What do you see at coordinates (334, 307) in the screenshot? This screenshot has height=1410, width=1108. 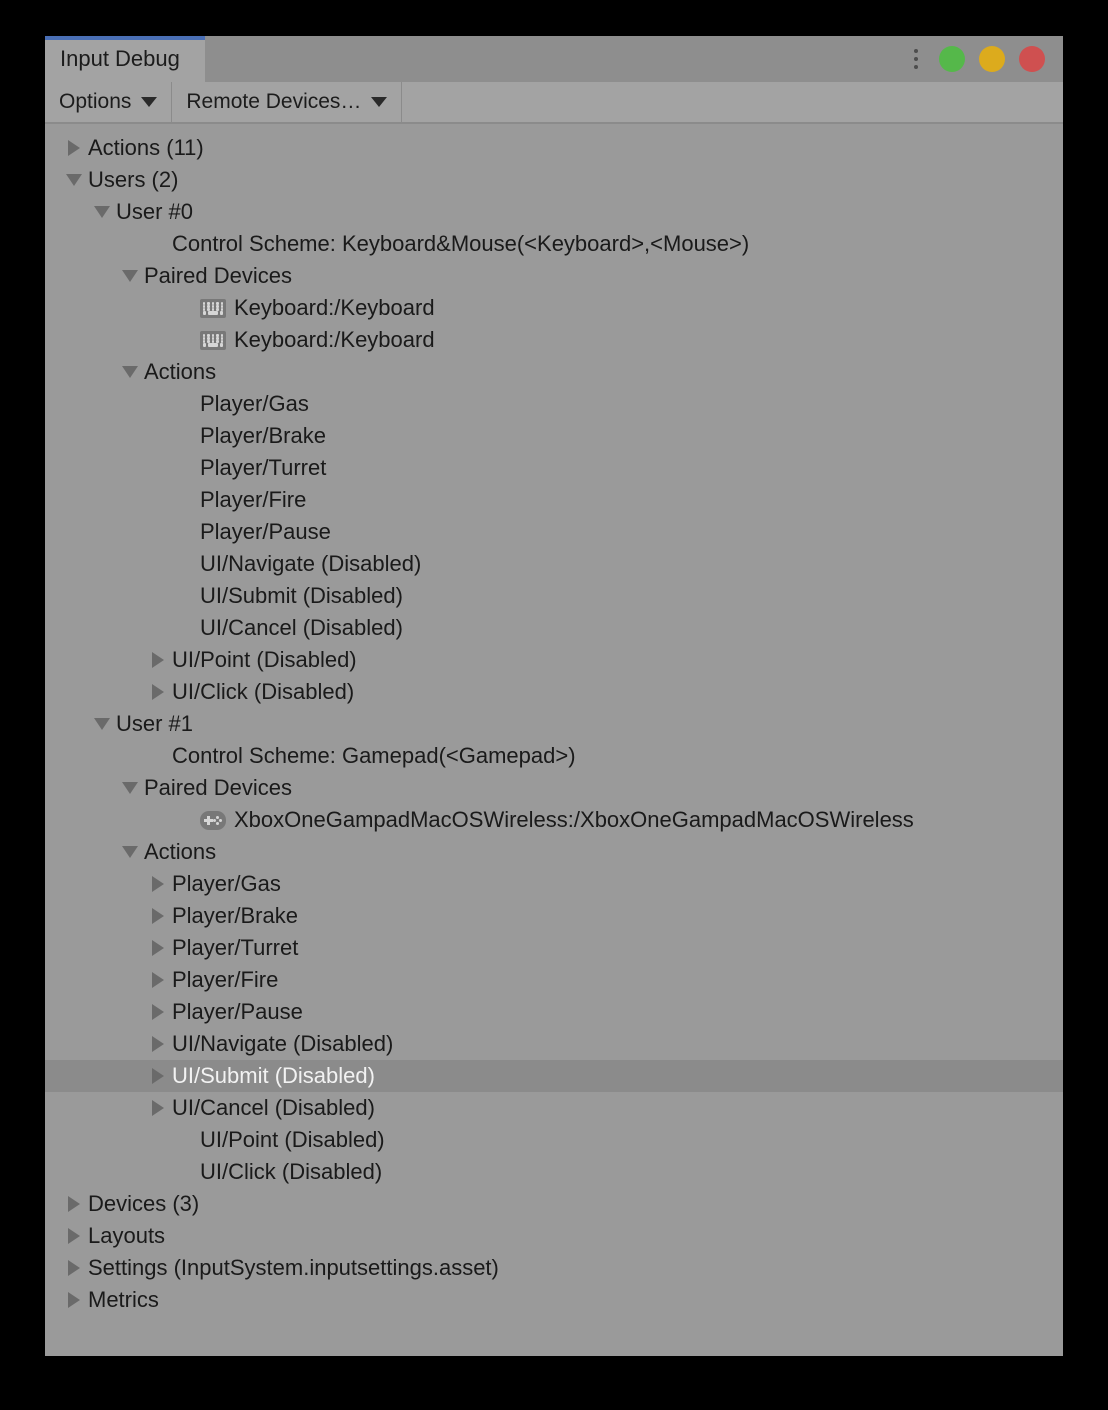 I see `tree-row-label: Keyboard:/Keyboard` at bounding box center [334, 307].